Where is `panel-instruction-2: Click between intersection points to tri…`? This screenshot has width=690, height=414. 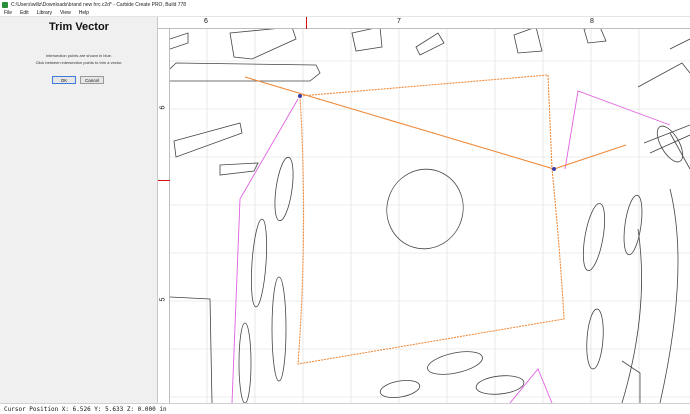
panel-instruction-2: Click between intersection points to tri… is located at coordinates (79, 62).